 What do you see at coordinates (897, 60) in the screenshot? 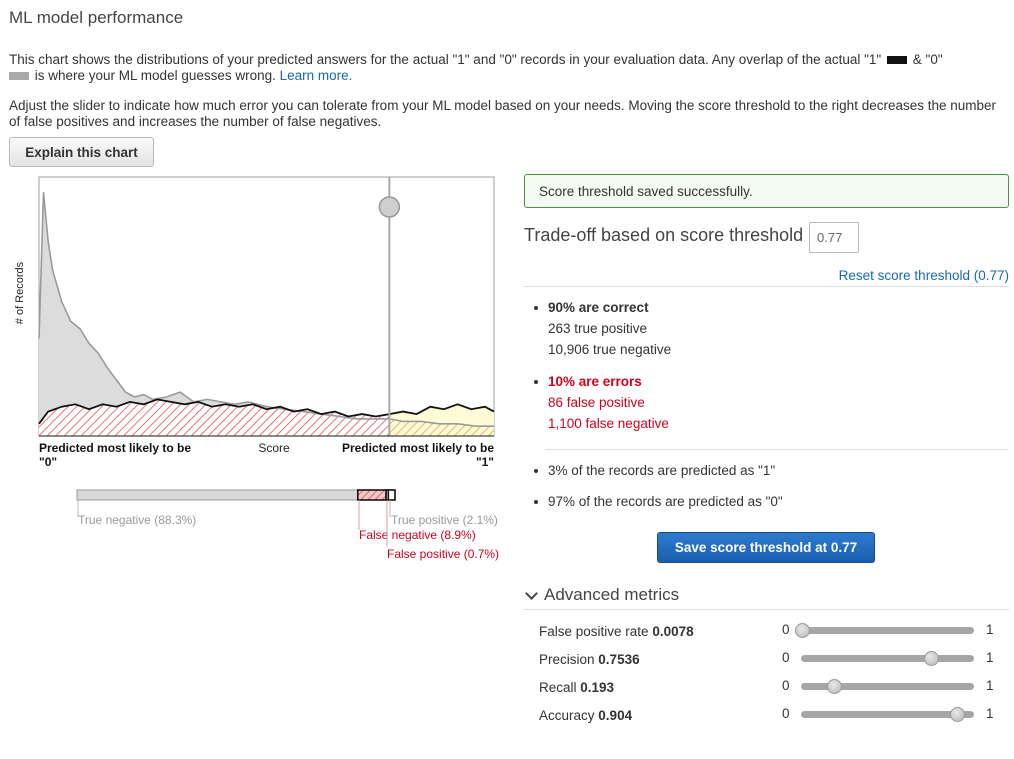
I see `actual-1-legend-chip` at bounding box center [897, 60].